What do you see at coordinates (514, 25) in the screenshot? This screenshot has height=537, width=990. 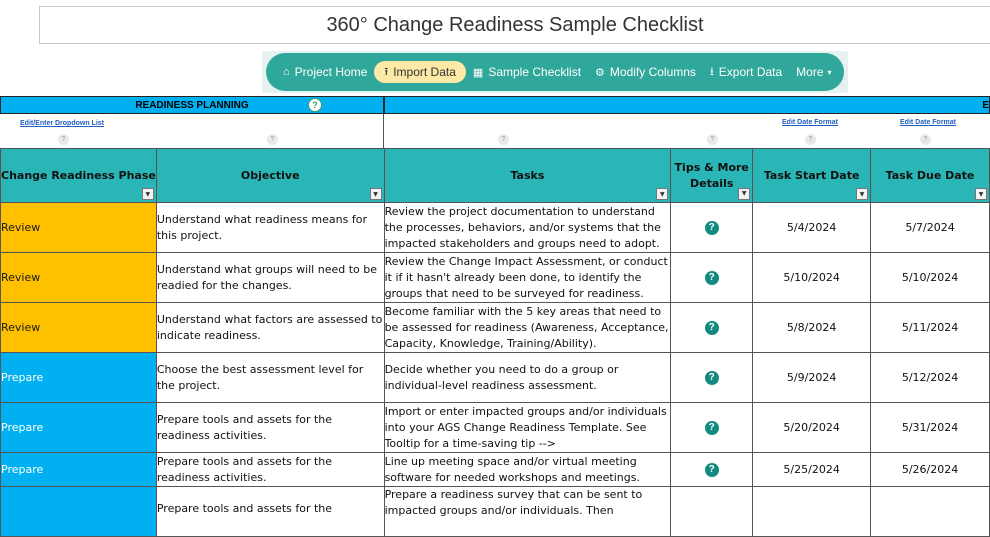 I see `page-title: 360° Change Readiness Sample Checklist` at bounding box center [514, 25].